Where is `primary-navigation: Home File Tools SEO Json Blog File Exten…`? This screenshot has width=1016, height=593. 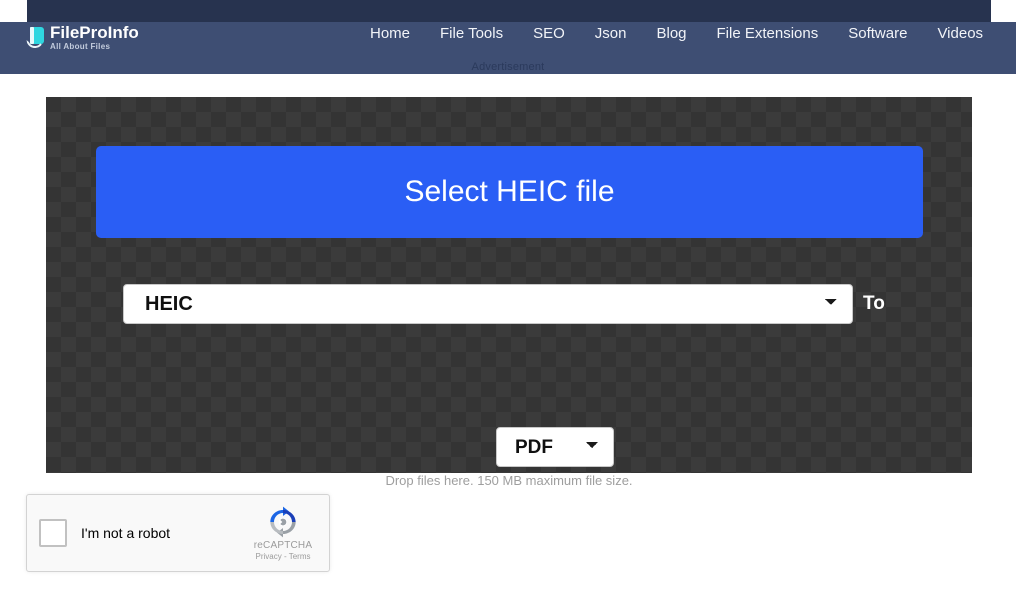 primary-navigation: Home File Tools SEO Json Blog File Exten… is located at coordinates (685, 33).